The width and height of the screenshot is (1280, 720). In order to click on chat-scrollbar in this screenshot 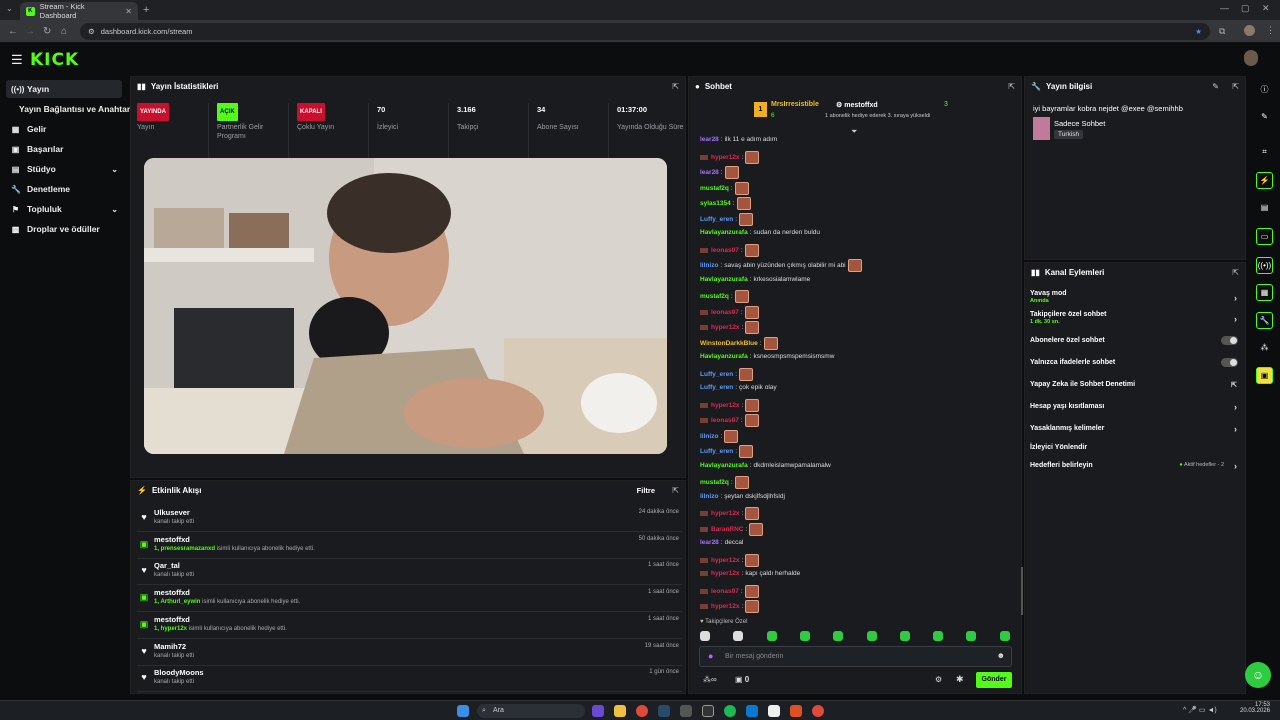, I will do `click(1022, 591)`.